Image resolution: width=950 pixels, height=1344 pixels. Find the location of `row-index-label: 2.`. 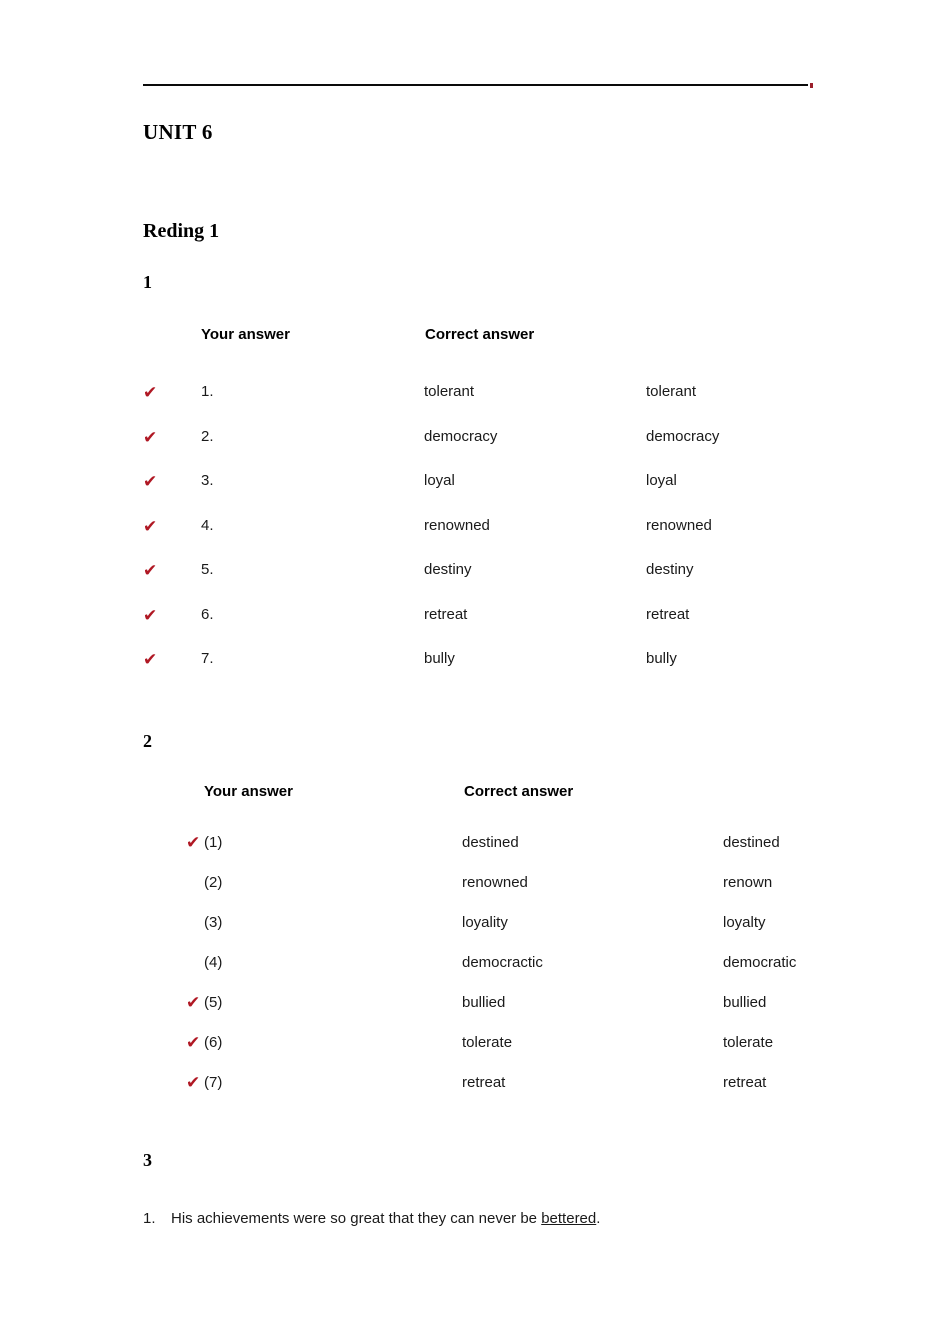

row-index-label: 2. is located at coordinates (207, 436).